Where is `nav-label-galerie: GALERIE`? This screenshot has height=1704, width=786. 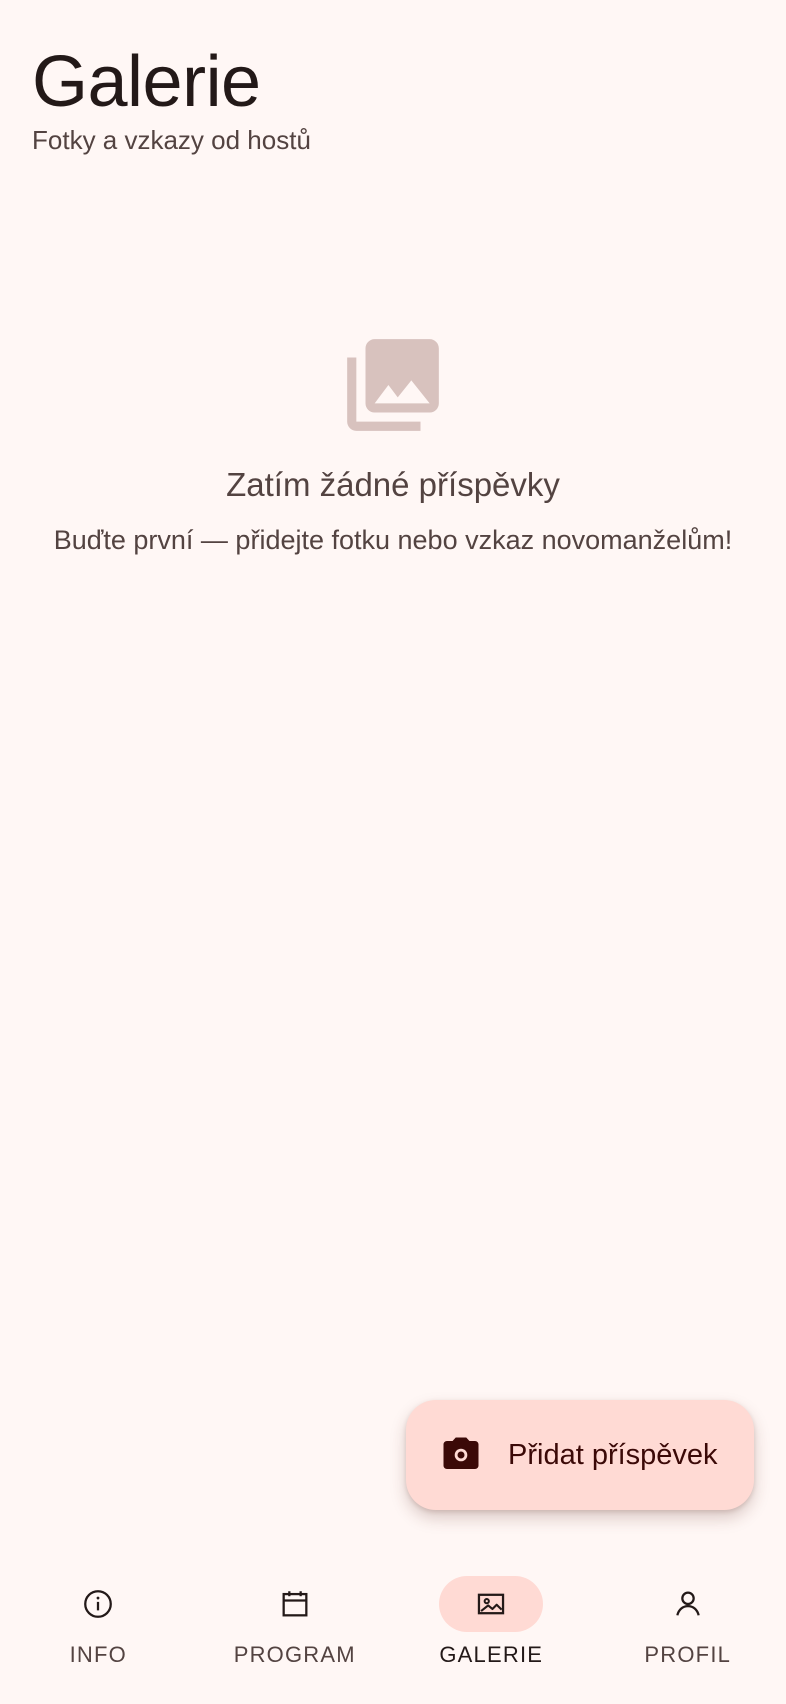
nav-label-galerie: GALERIE is located at coordinates (491, 1654).